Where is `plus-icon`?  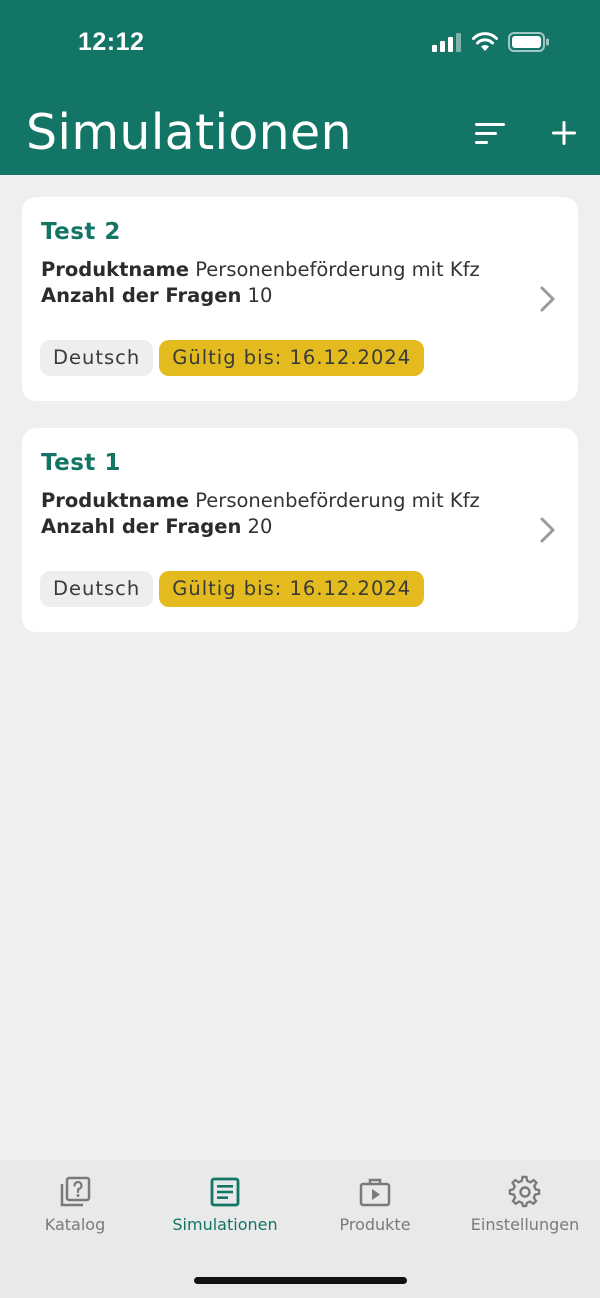 plus-icon is located at coordinates (564, 133).